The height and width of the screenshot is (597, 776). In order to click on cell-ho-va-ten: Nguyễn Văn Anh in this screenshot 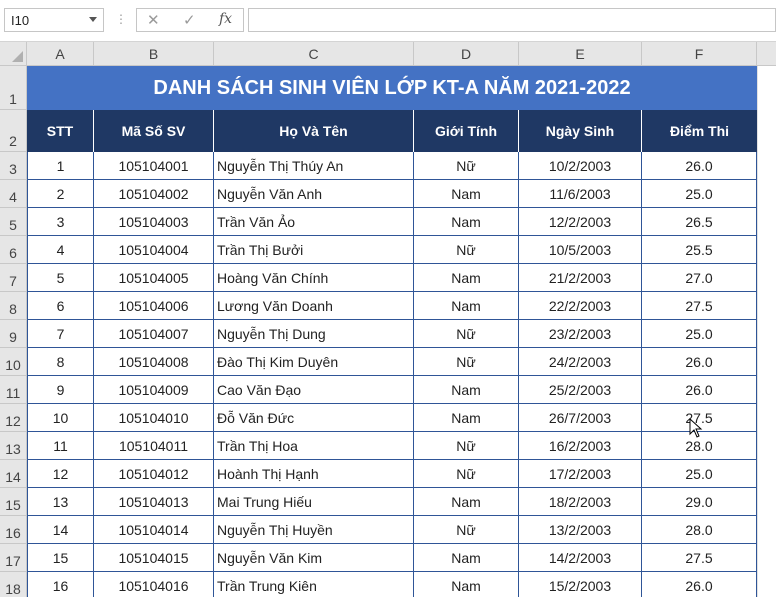, I will do `click(314, 194)`.